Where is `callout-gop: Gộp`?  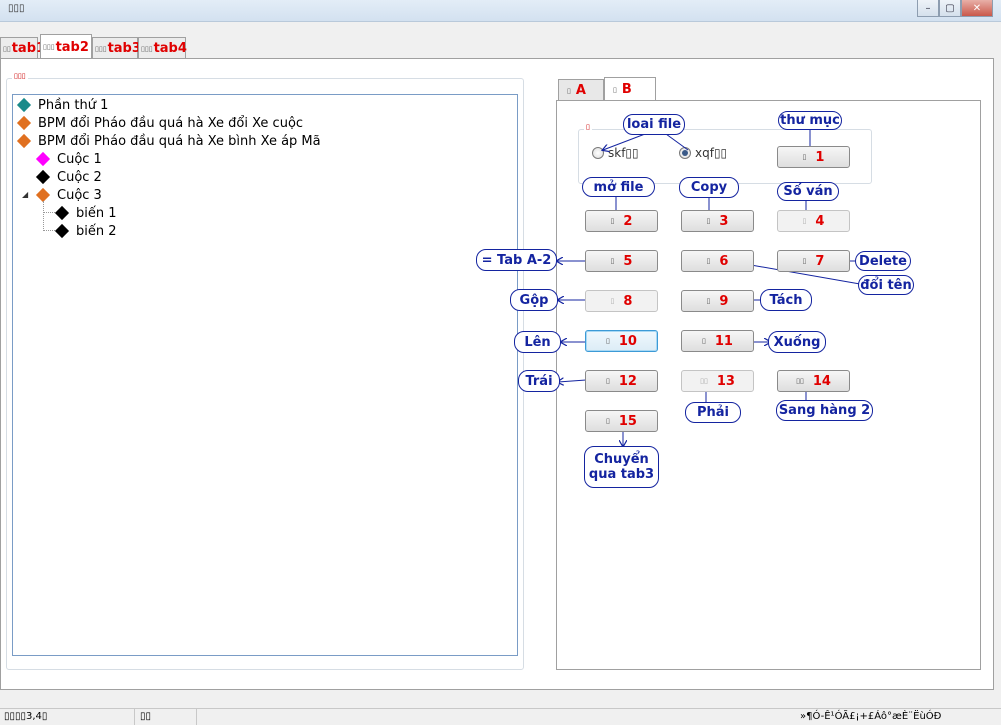
callout-gop: Gộp is located at coordinates (534, 300).